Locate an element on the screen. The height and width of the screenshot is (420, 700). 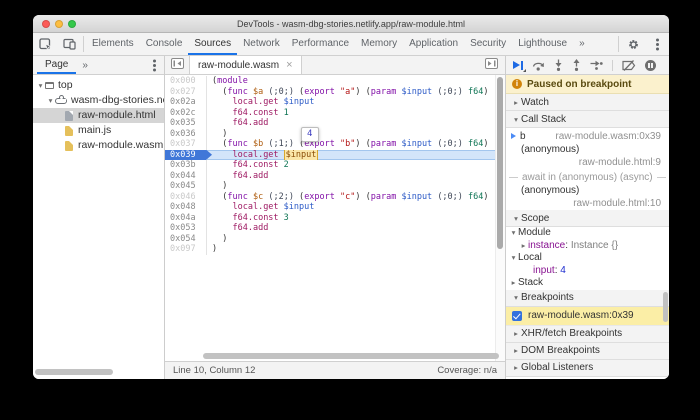
step-icon is located at coordinates (596, 65).